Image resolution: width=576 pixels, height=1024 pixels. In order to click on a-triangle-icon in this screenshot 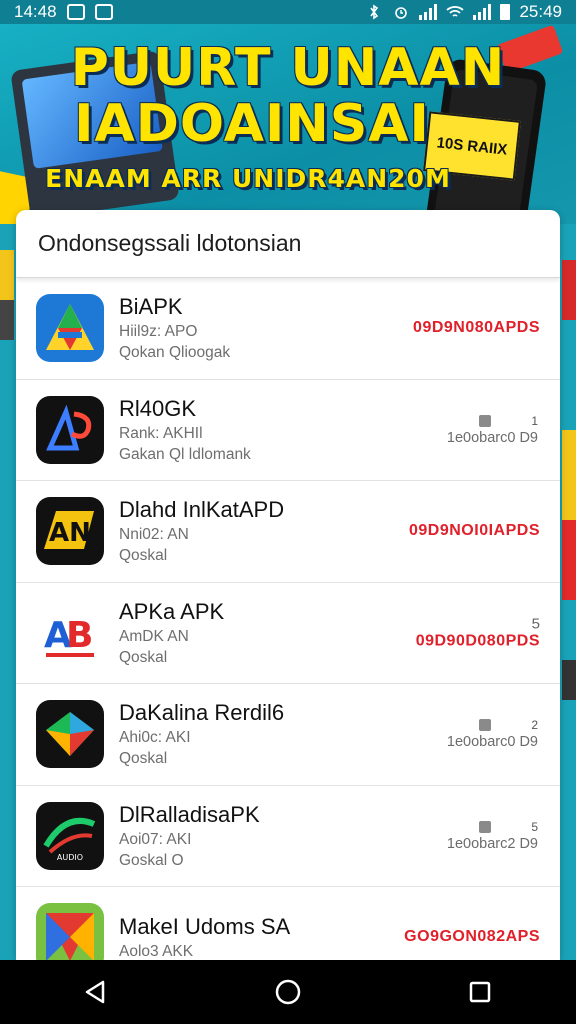, I will do `click(70, 328)`.